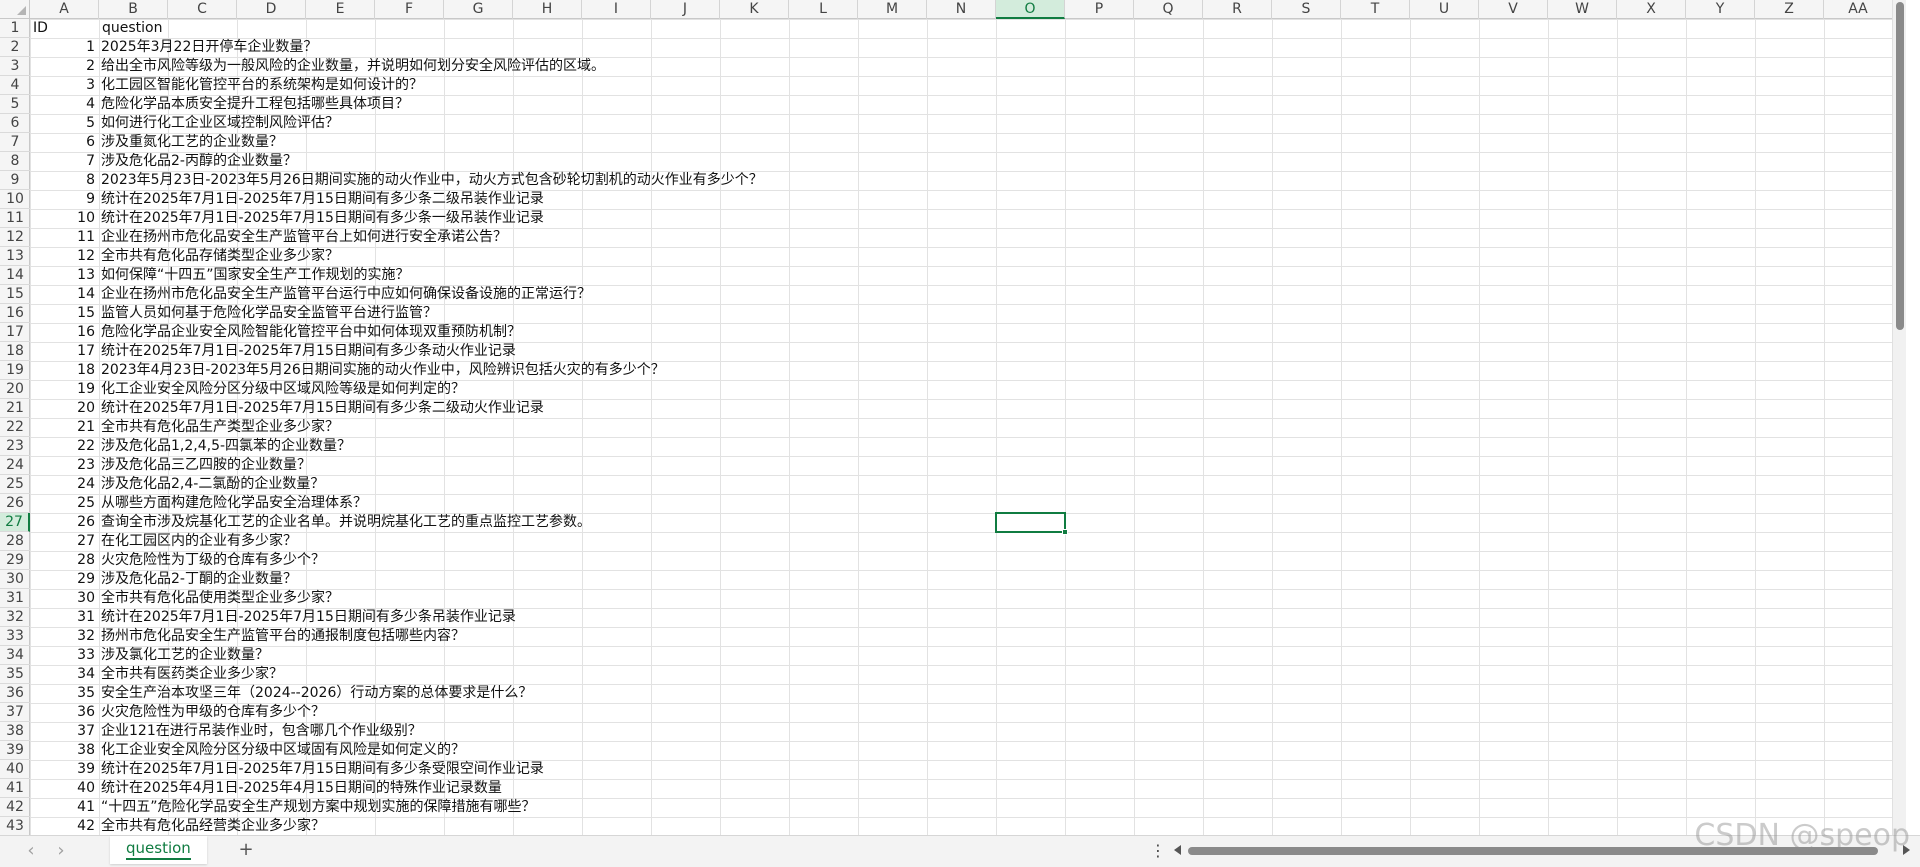  What do you see at coordinates (15, 693) in the screenshot?
I see `row-header-36: 36` at bounding box center [15, 693].